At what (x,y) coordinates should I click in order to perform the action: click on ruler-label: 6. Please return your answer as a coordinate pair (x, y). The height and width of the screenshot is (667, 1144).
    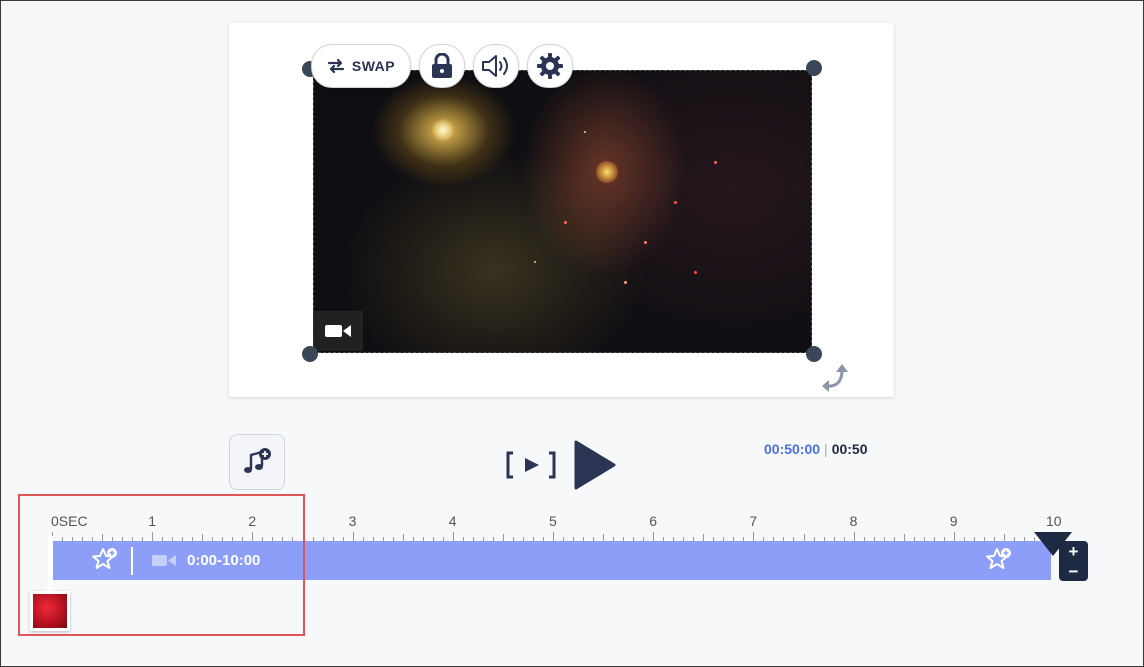
    Looking at the image, I should click on (653, 521).